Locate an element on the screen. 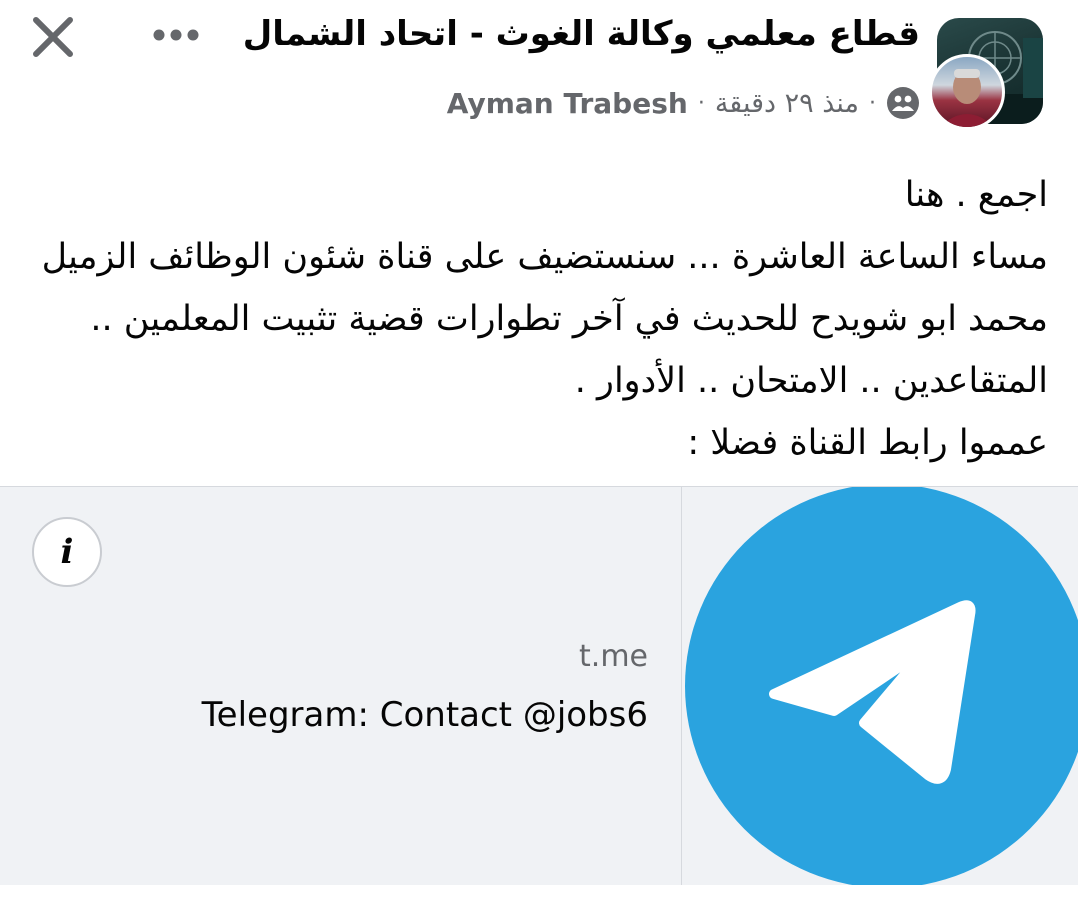 This screenshot has height=923, width=1078. post-line: المتقاعدين .. الامتحان .. الأدوار . is located at coordinates (811, 381).